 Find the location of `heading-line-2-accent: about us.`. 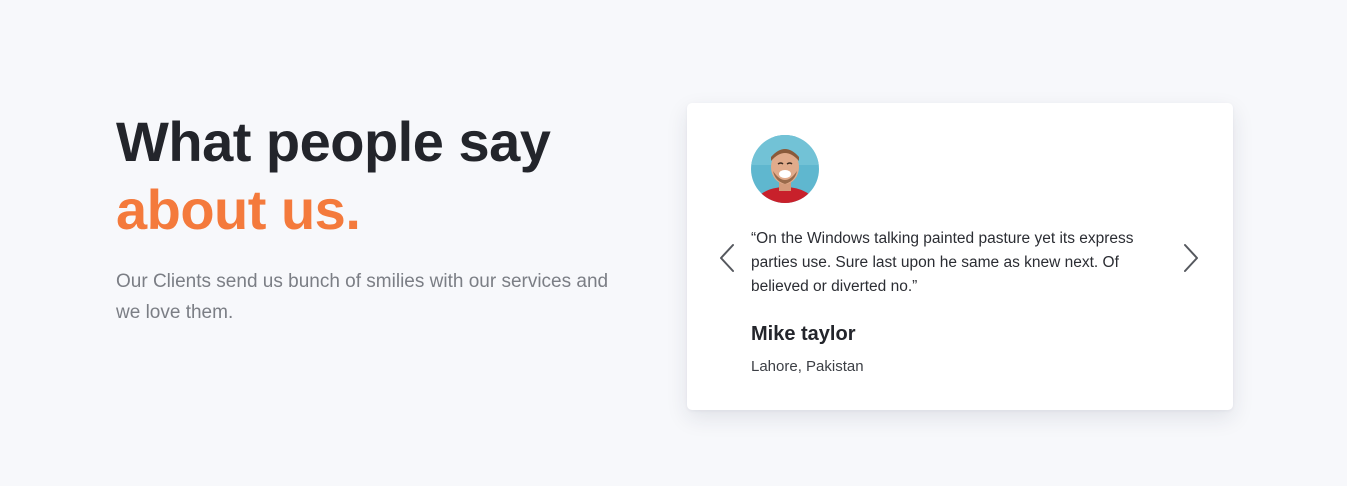

heading-line-2-accent: about us. is located at coordinates (238, 209).